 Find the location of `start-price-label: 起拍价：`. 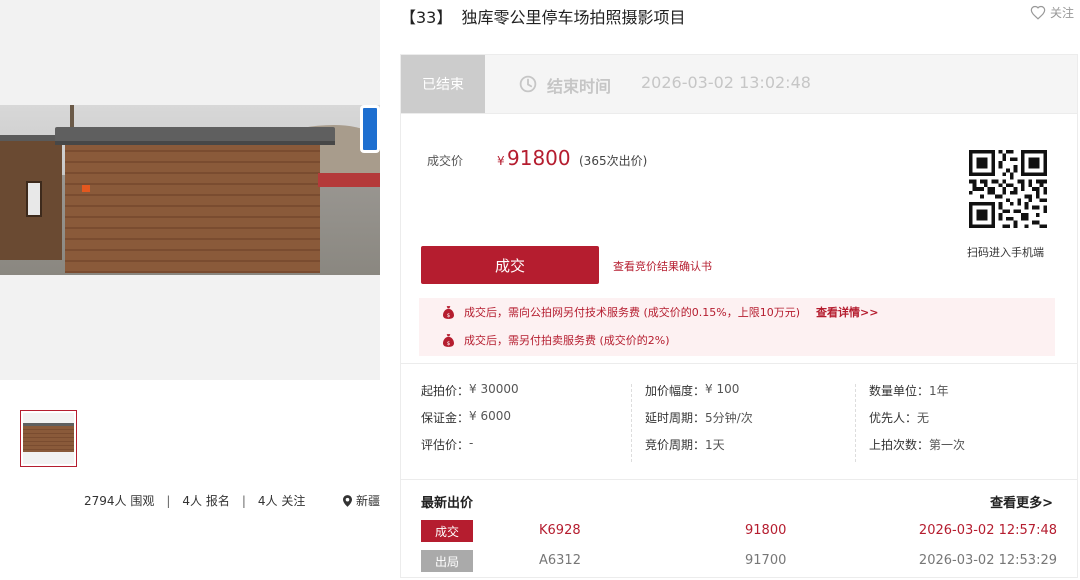

start-price-label: 起拍价： is located at coordinates (445, 391).